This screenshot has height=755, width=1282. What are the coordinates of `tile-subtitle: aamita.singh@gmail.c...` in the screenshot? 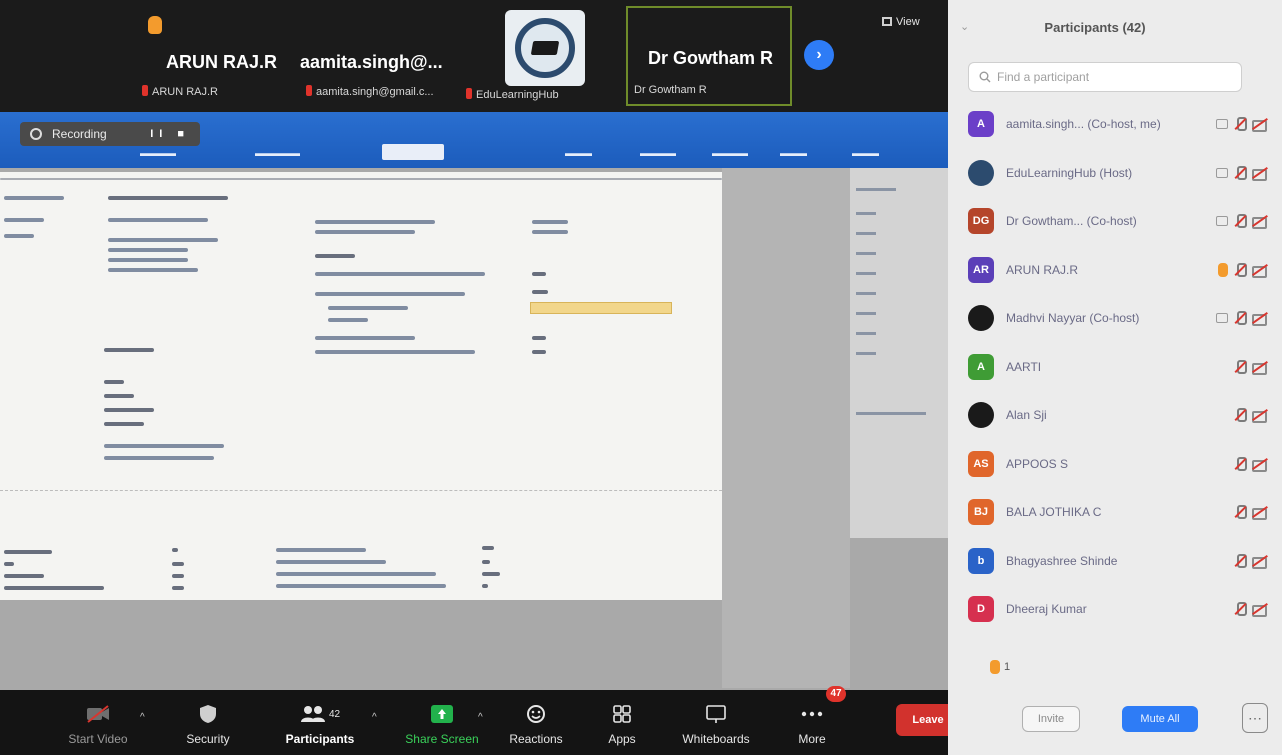 It's located at (370, 91).